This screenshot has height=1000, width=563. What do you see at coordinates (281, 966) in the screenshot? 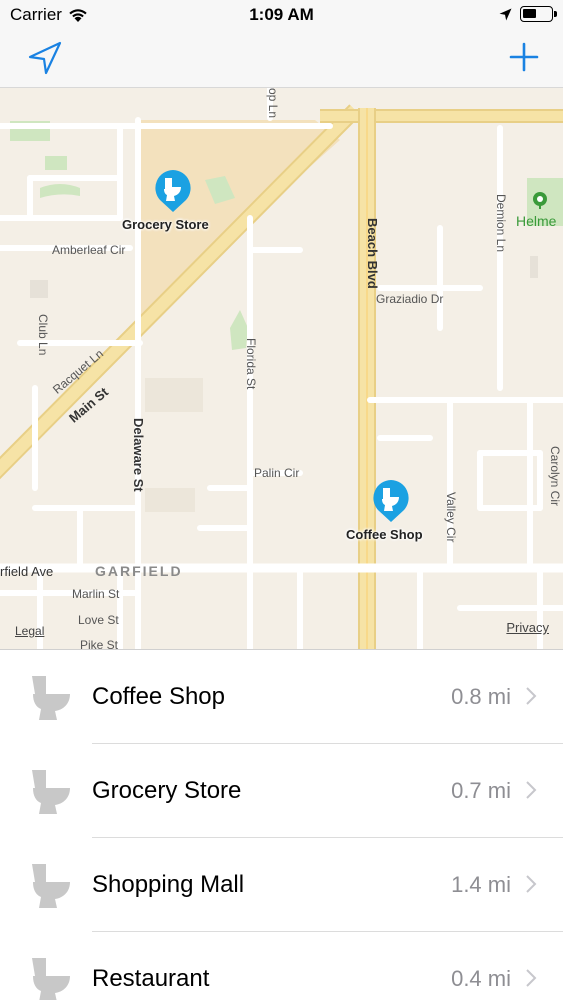
I see `list-item: Restaurant 0.4 mi` at bounding box center [281, 966].